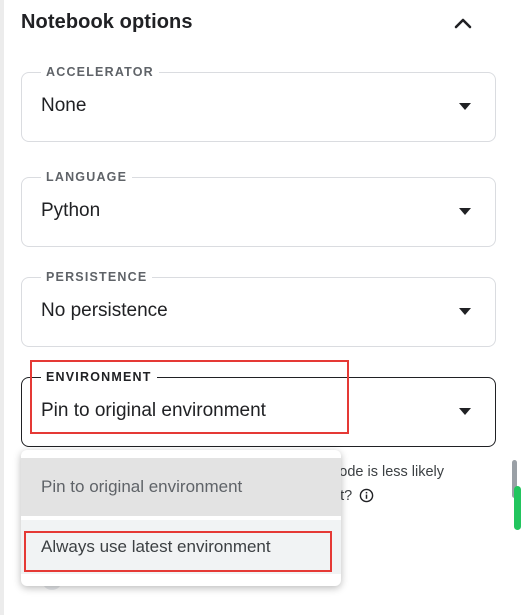 Image resolution: width=521 pixels, height=615 pixels. I want to click on chevron-up-icon, so click(463, 24).